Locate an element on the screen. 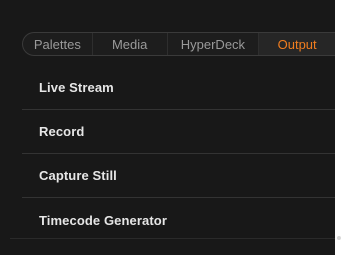 This screenshot has width=344, height=255. menu-item-live-stream-label: Live Stream is located at coordinates (76, 87).